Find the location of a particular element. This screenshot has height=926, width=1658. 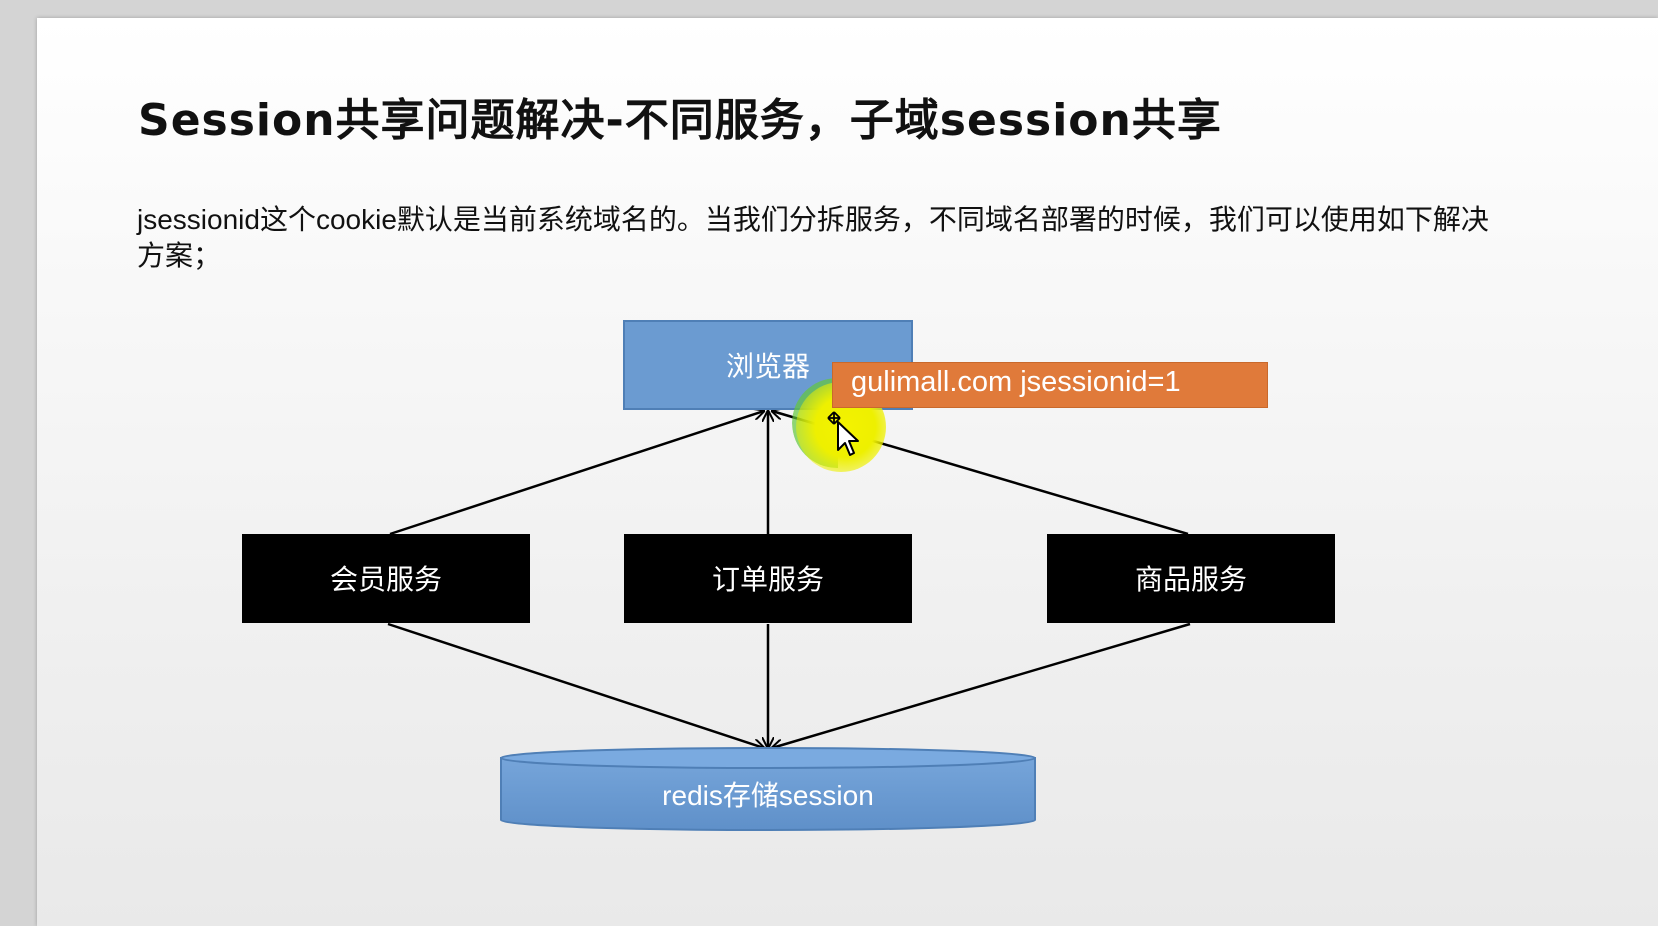

order-service-label: 订单服务 is located at coordinates (768, 579).